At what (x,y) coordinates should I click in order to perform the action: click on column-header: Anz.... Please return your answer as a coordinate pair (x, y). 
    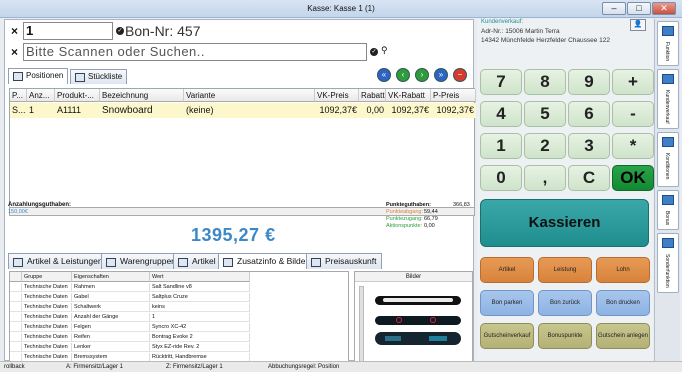
    Looking at the image, I should click on (41, 95).